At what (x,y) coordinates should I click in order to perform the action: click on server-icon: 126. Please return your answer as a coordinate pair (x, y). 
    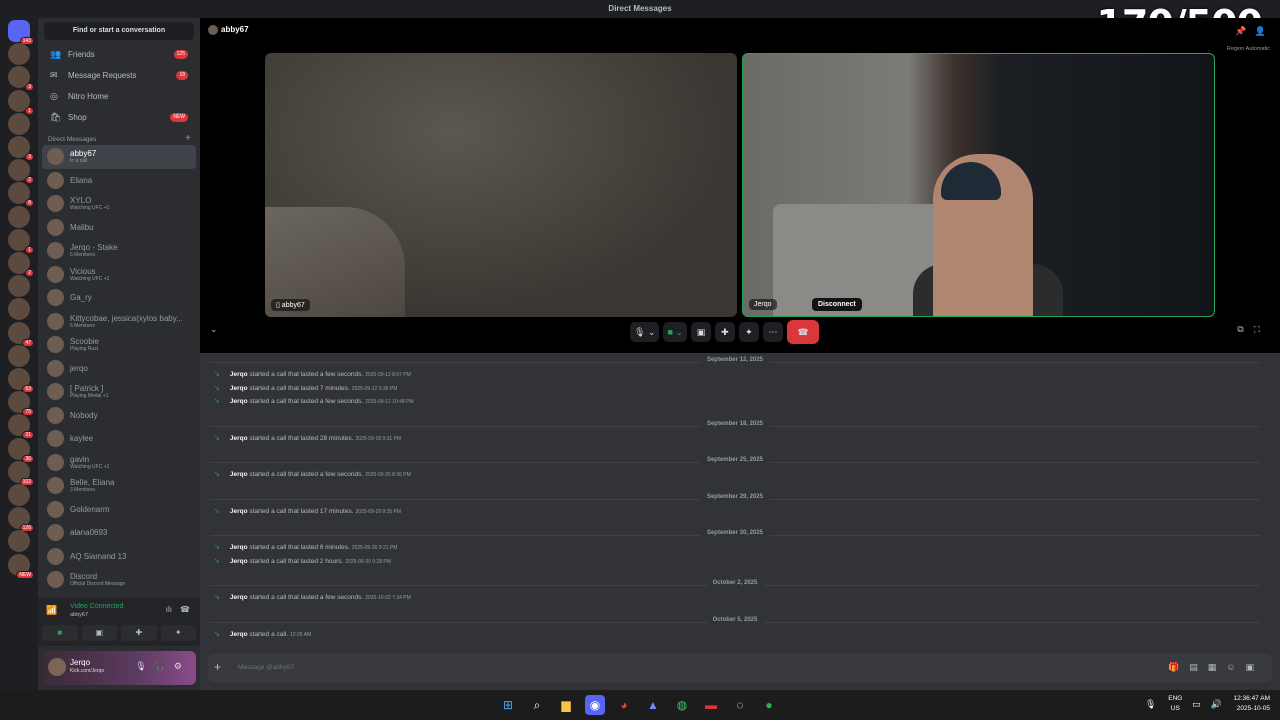
    Looking at the image, I should click on (21, 520).